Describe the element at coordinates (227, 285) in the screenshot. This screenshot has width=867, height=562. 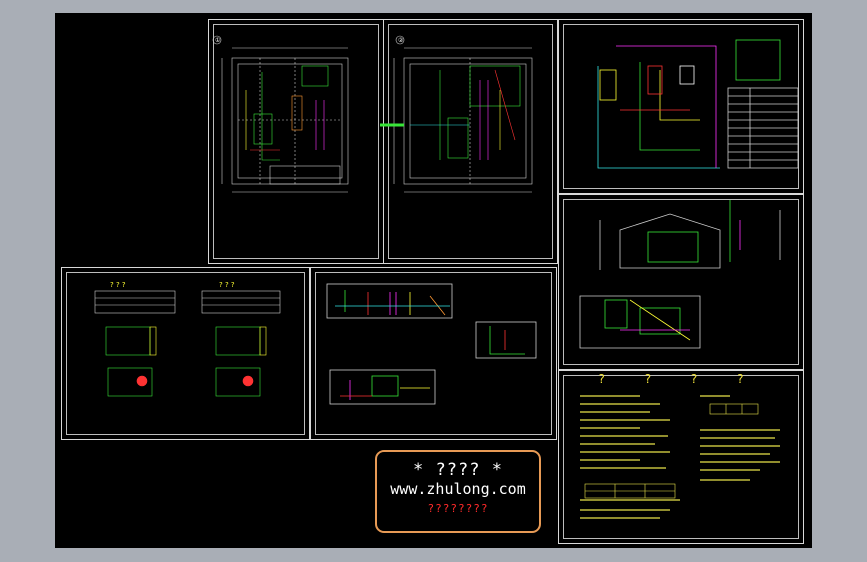
I see `equipment-table-title-2: ? ? ?` at that location.